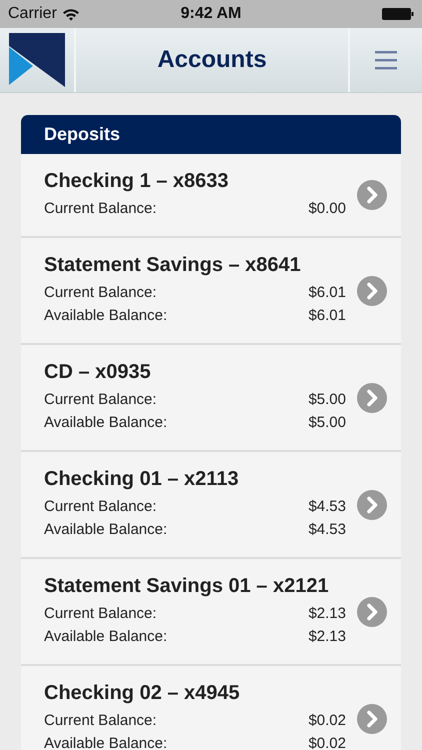 This screenshot has height=750, width=422. Describe the element at coordinates (327, 209) in the screenshot. I see `balance-amount: $0.00` at that location.